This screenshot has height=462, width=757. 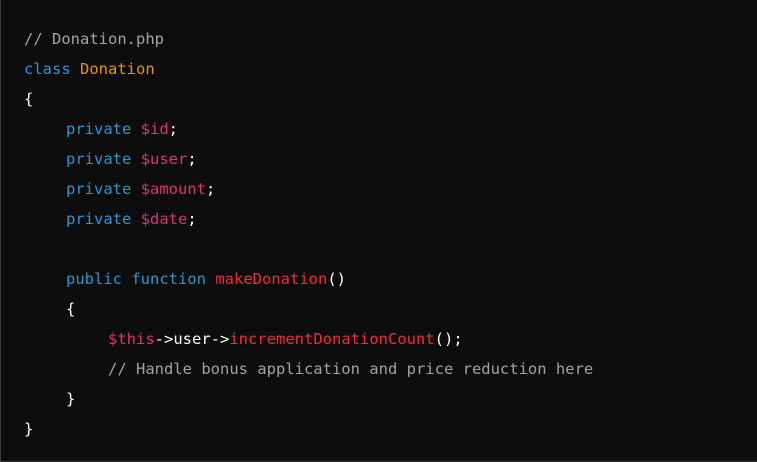 What do you see at coordinates (164, 159) in the screenshot?
I see `property-user: $user` at bounding box center [164, 159].